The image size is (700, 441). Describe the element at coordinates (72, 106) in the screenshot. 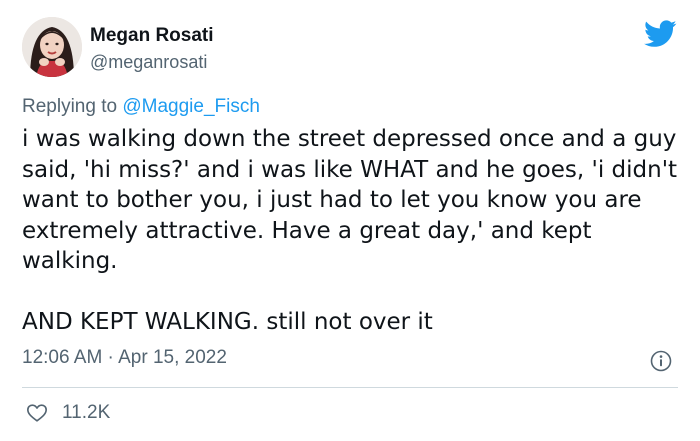

I see `replying-to-label: Replying to` at that location.